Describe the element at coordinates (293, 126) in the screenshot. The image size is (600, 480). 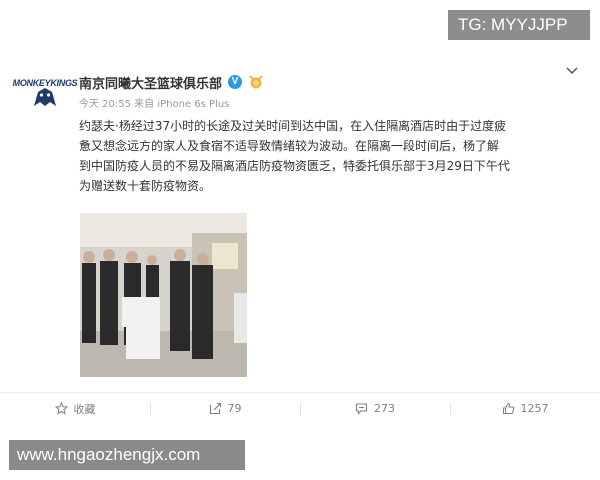
I see `post-text-line: 约瑟夫·杨经过37小时的长途及过关时间到达中国，在入住隔离酒店时由于过度疲` at that location.